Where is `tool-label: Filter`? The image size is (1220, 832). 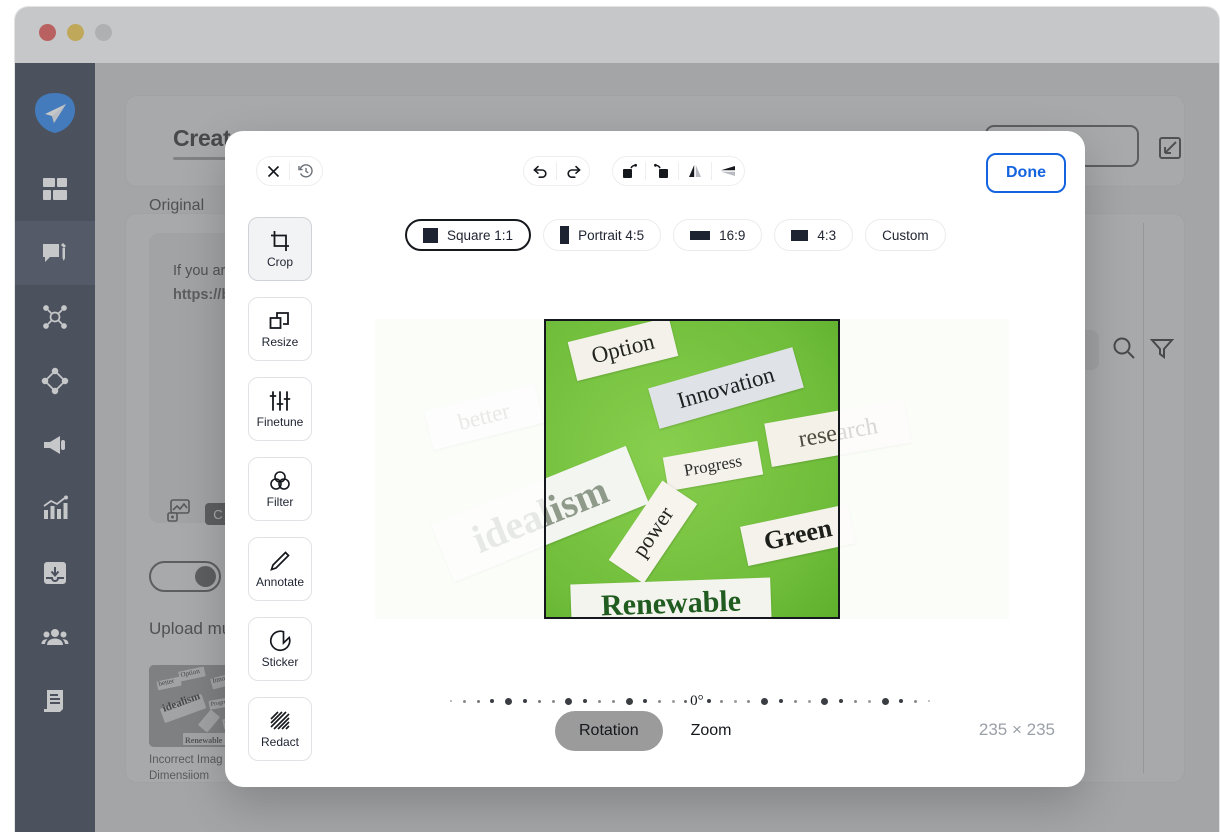
tool-label: Filter is located at coordinates (280, 501).